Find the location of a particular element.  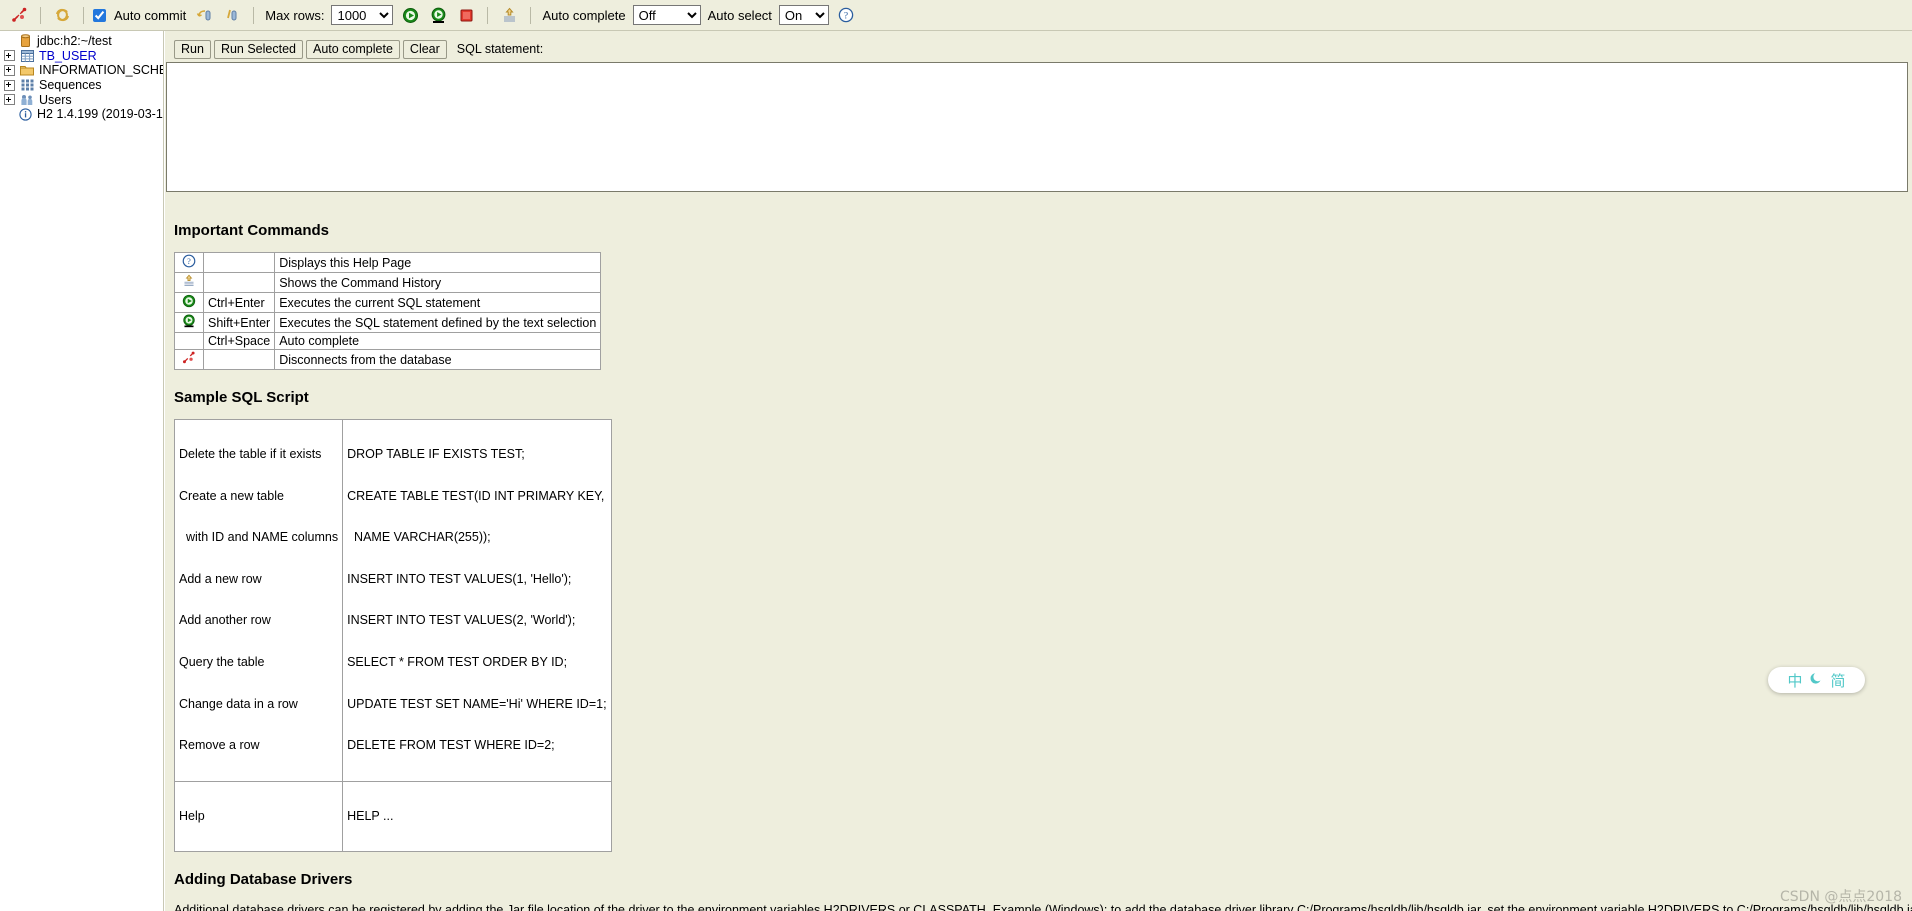

tree-item-version: H2 1.4.199 (2019-03-13) is located at coordinates (81, 114).